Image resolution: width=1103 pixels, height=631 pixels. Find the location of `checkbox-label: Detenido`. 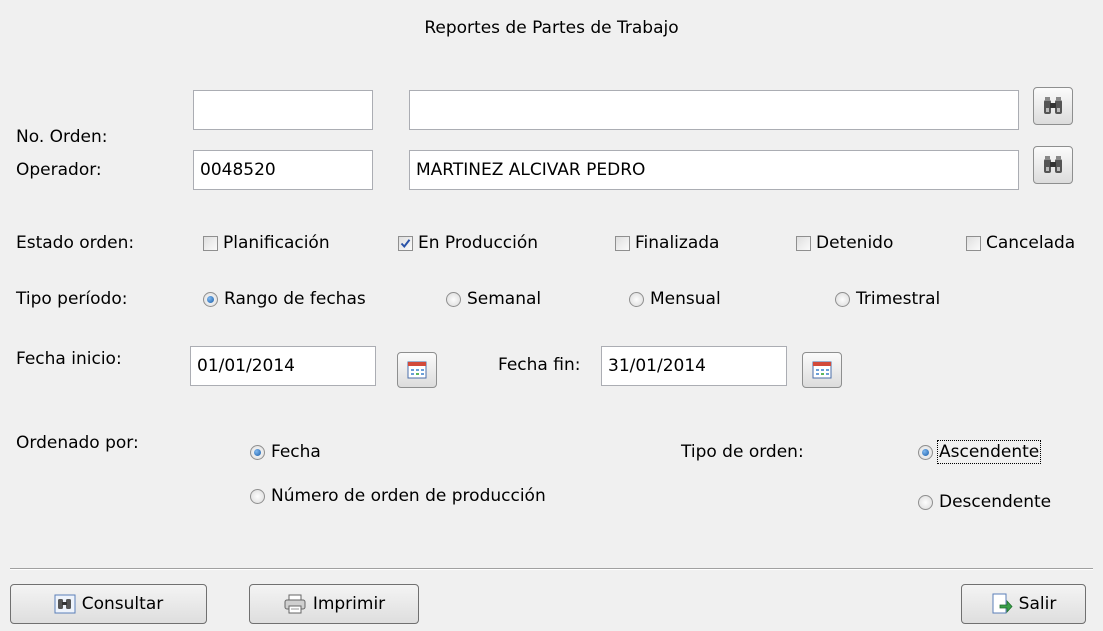

checkbox-label: Detenido is located at coordinates (855, 243).